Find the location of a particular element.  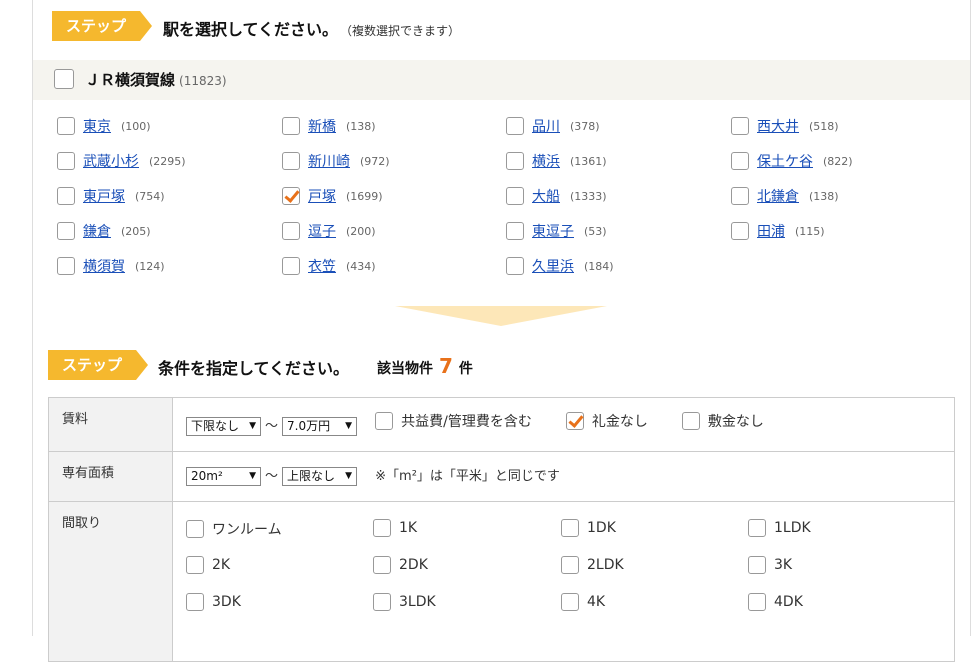

rent-option: 礼金なし is located at coordinates (606, 421).